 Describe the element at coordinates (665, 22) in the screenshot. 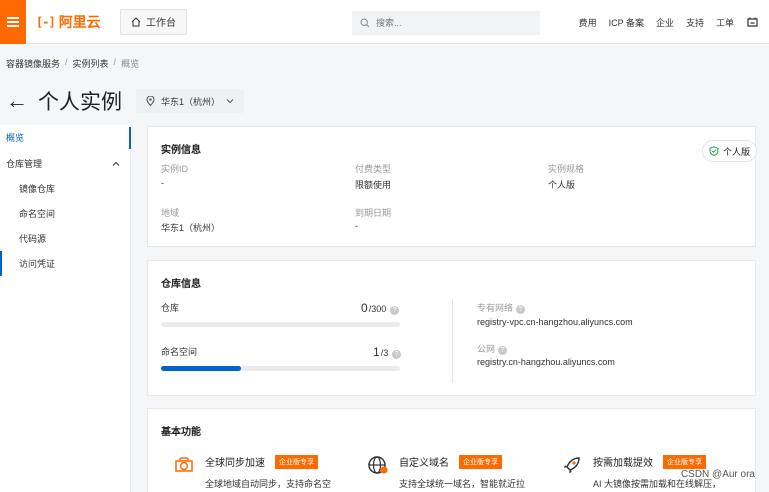

I see `top-link-enterprise: 企业` at that location.